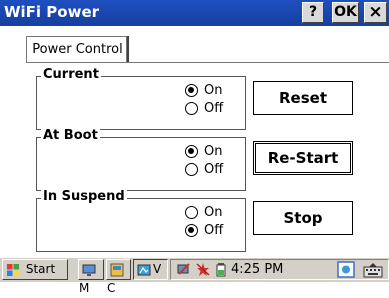 The width and height of the screenshot is (389, 298). What do you see at coordinates (91, 277) in the screenshot?
I see `taskbar-item-m: M` at bounding box center [91, 277].